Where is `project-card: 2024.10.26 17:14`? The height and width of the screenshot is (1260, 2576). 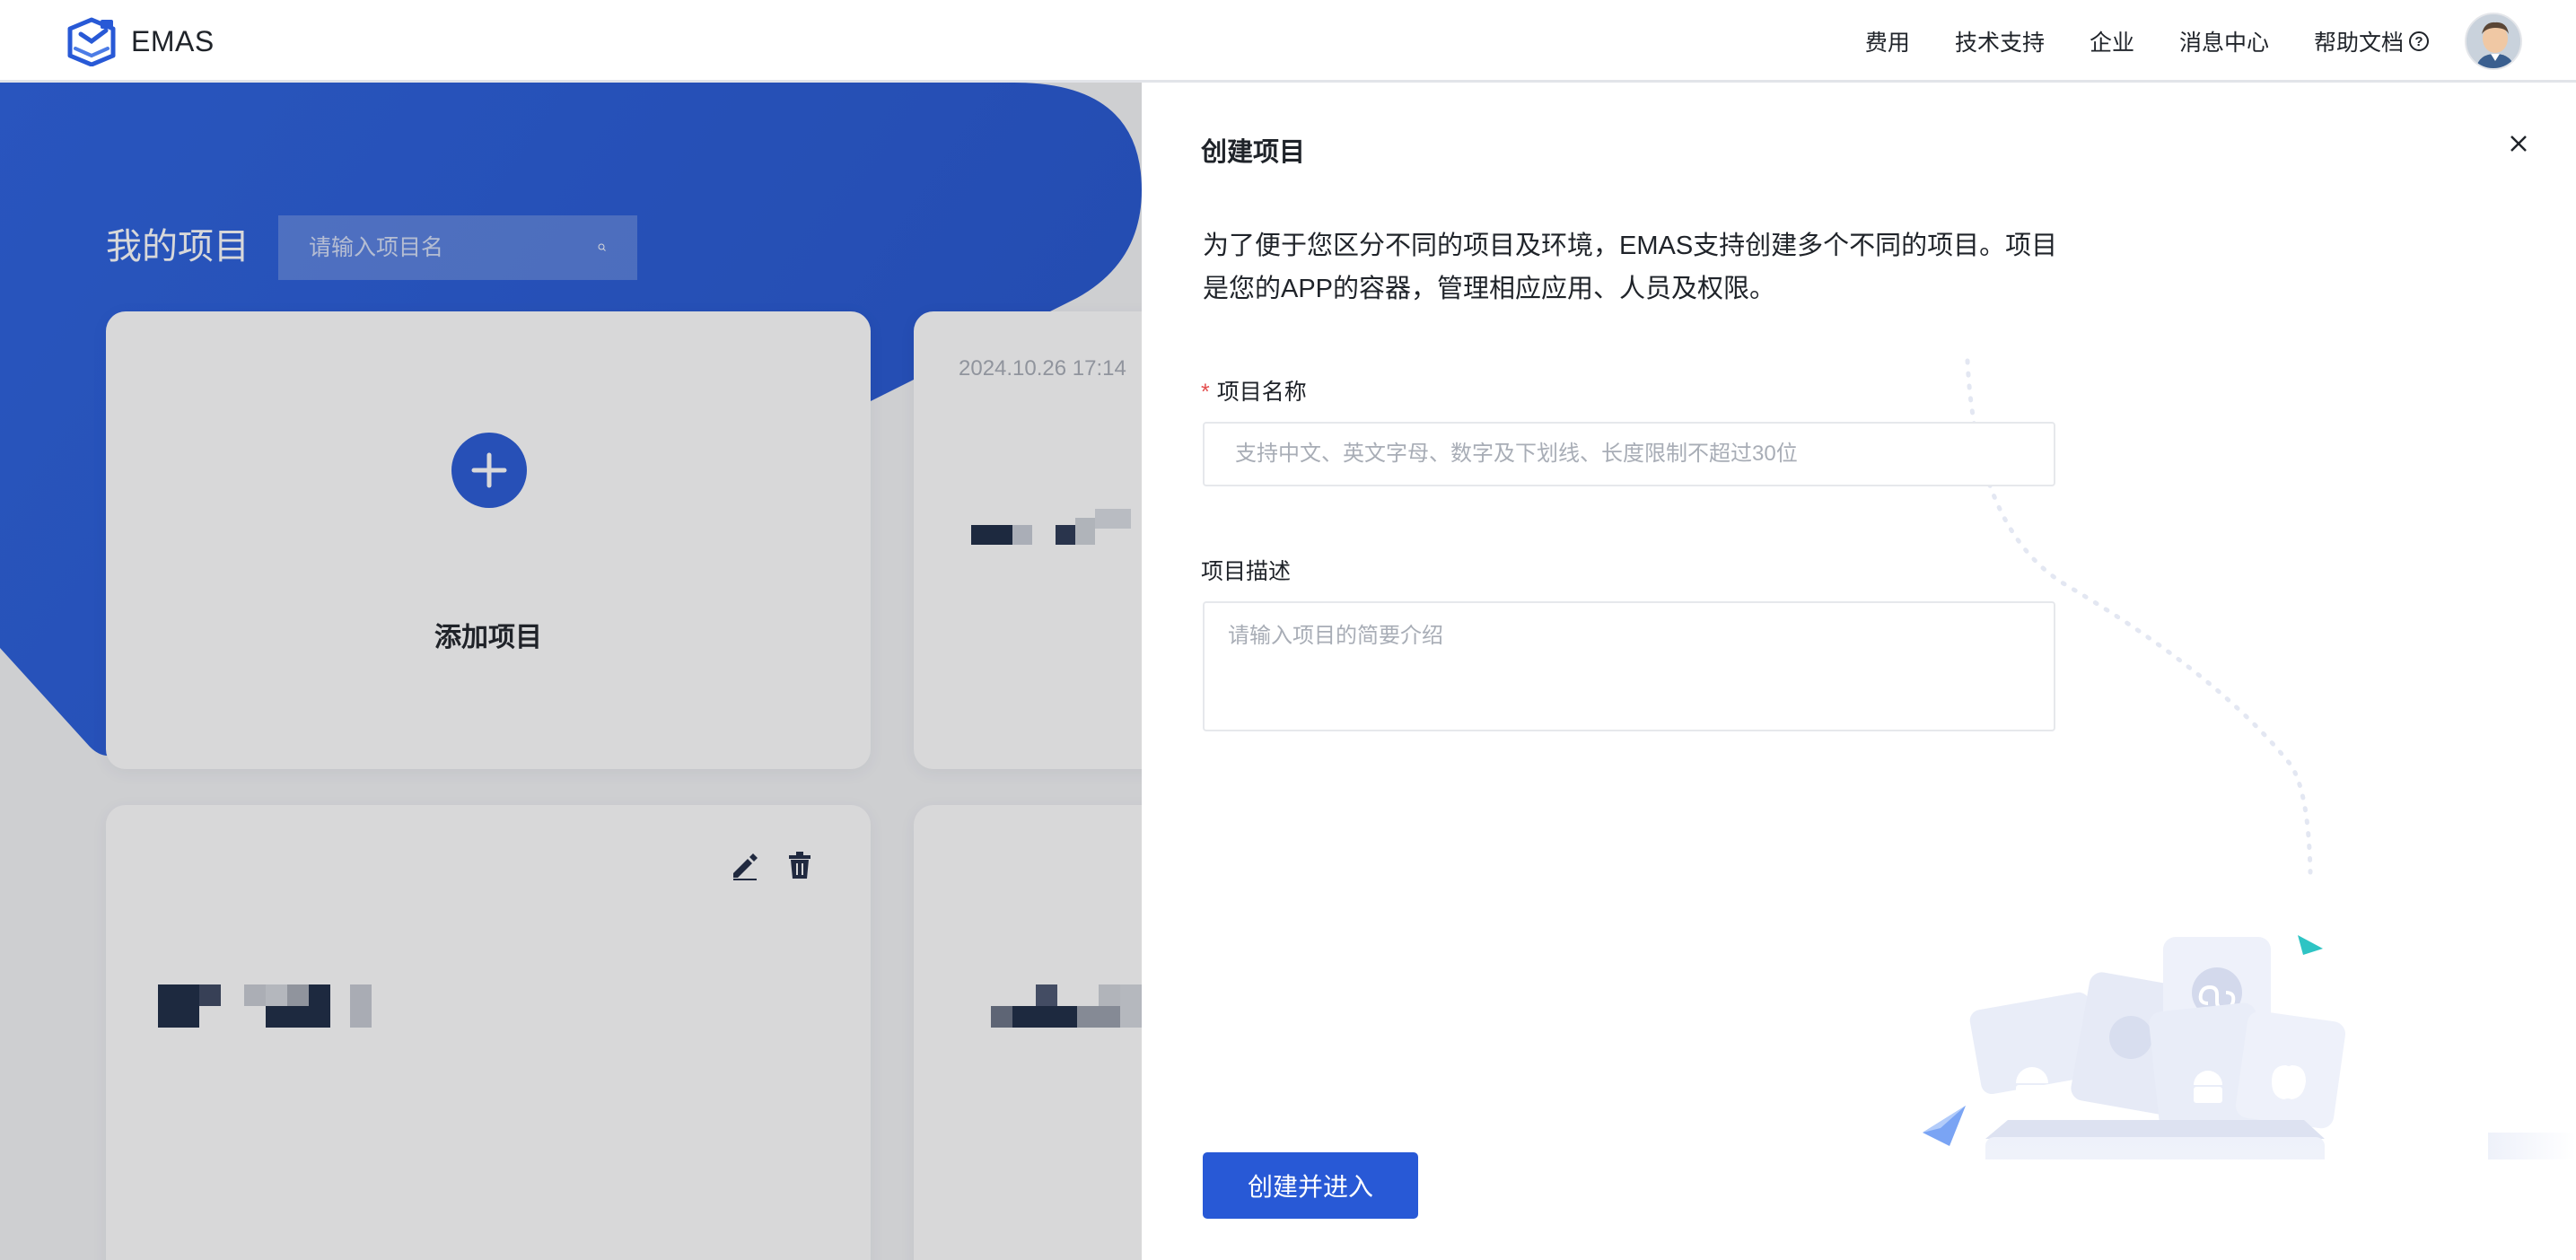 project-card: 2024.10.26 17:14 is located at coordinates (1028, 540).